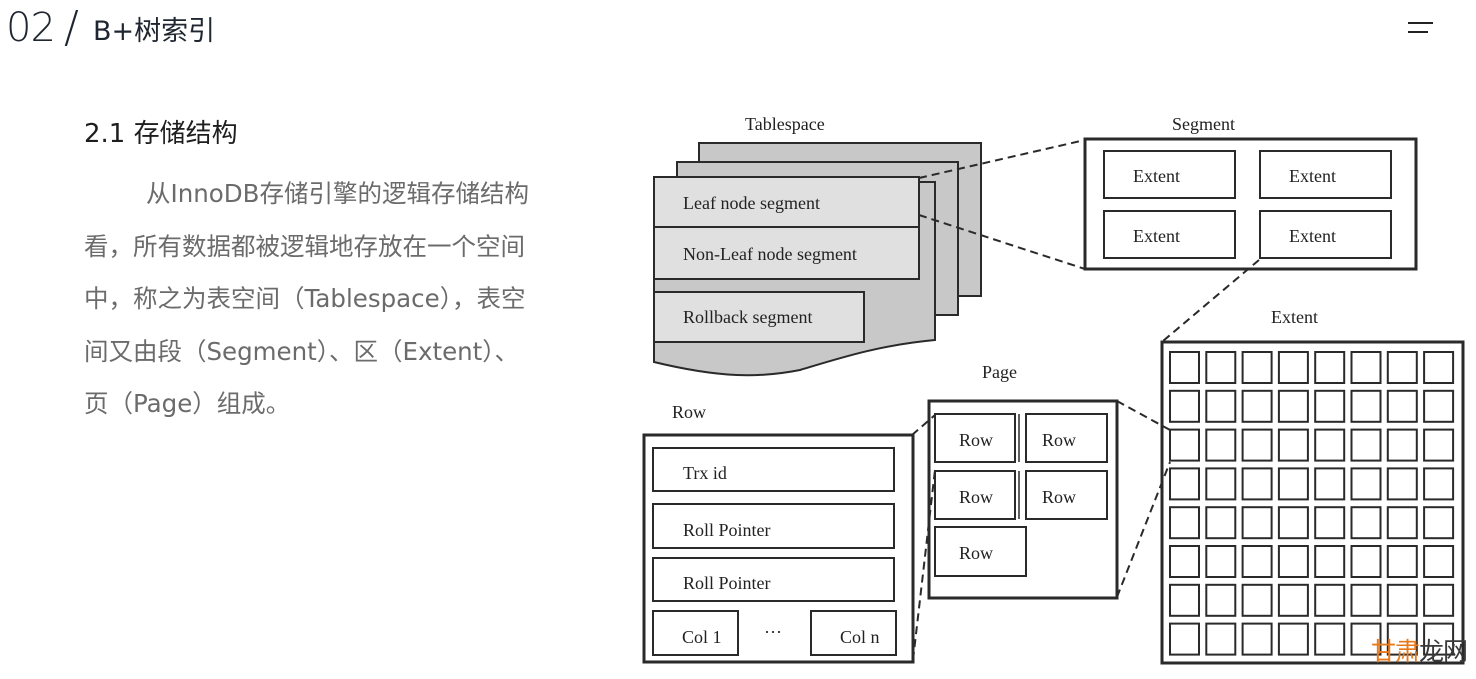 This screenshot has height=679, width=1476. What do you see at coordinates (1395, 651) in the screenshot?
I see `watermark-part-a: 甘肃` at bounding box center [1395, 651].